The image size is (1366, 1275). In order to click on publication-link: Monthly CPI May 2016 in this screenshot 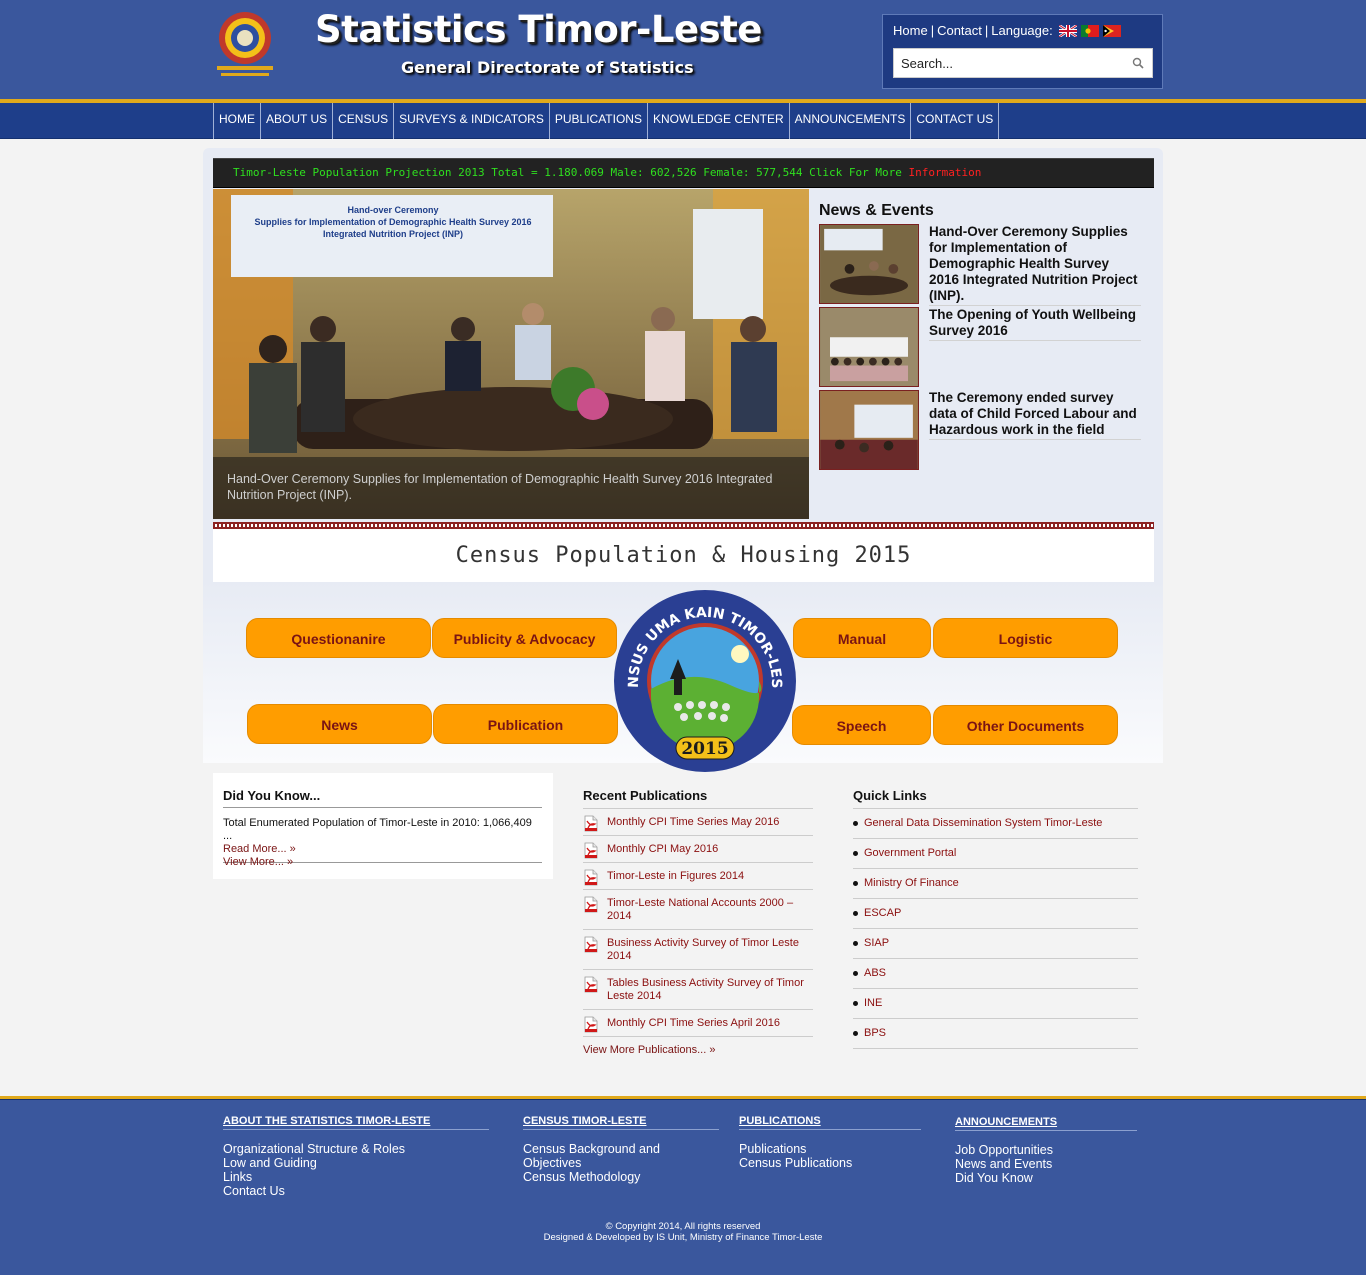, I will do `click(662, 849)`.